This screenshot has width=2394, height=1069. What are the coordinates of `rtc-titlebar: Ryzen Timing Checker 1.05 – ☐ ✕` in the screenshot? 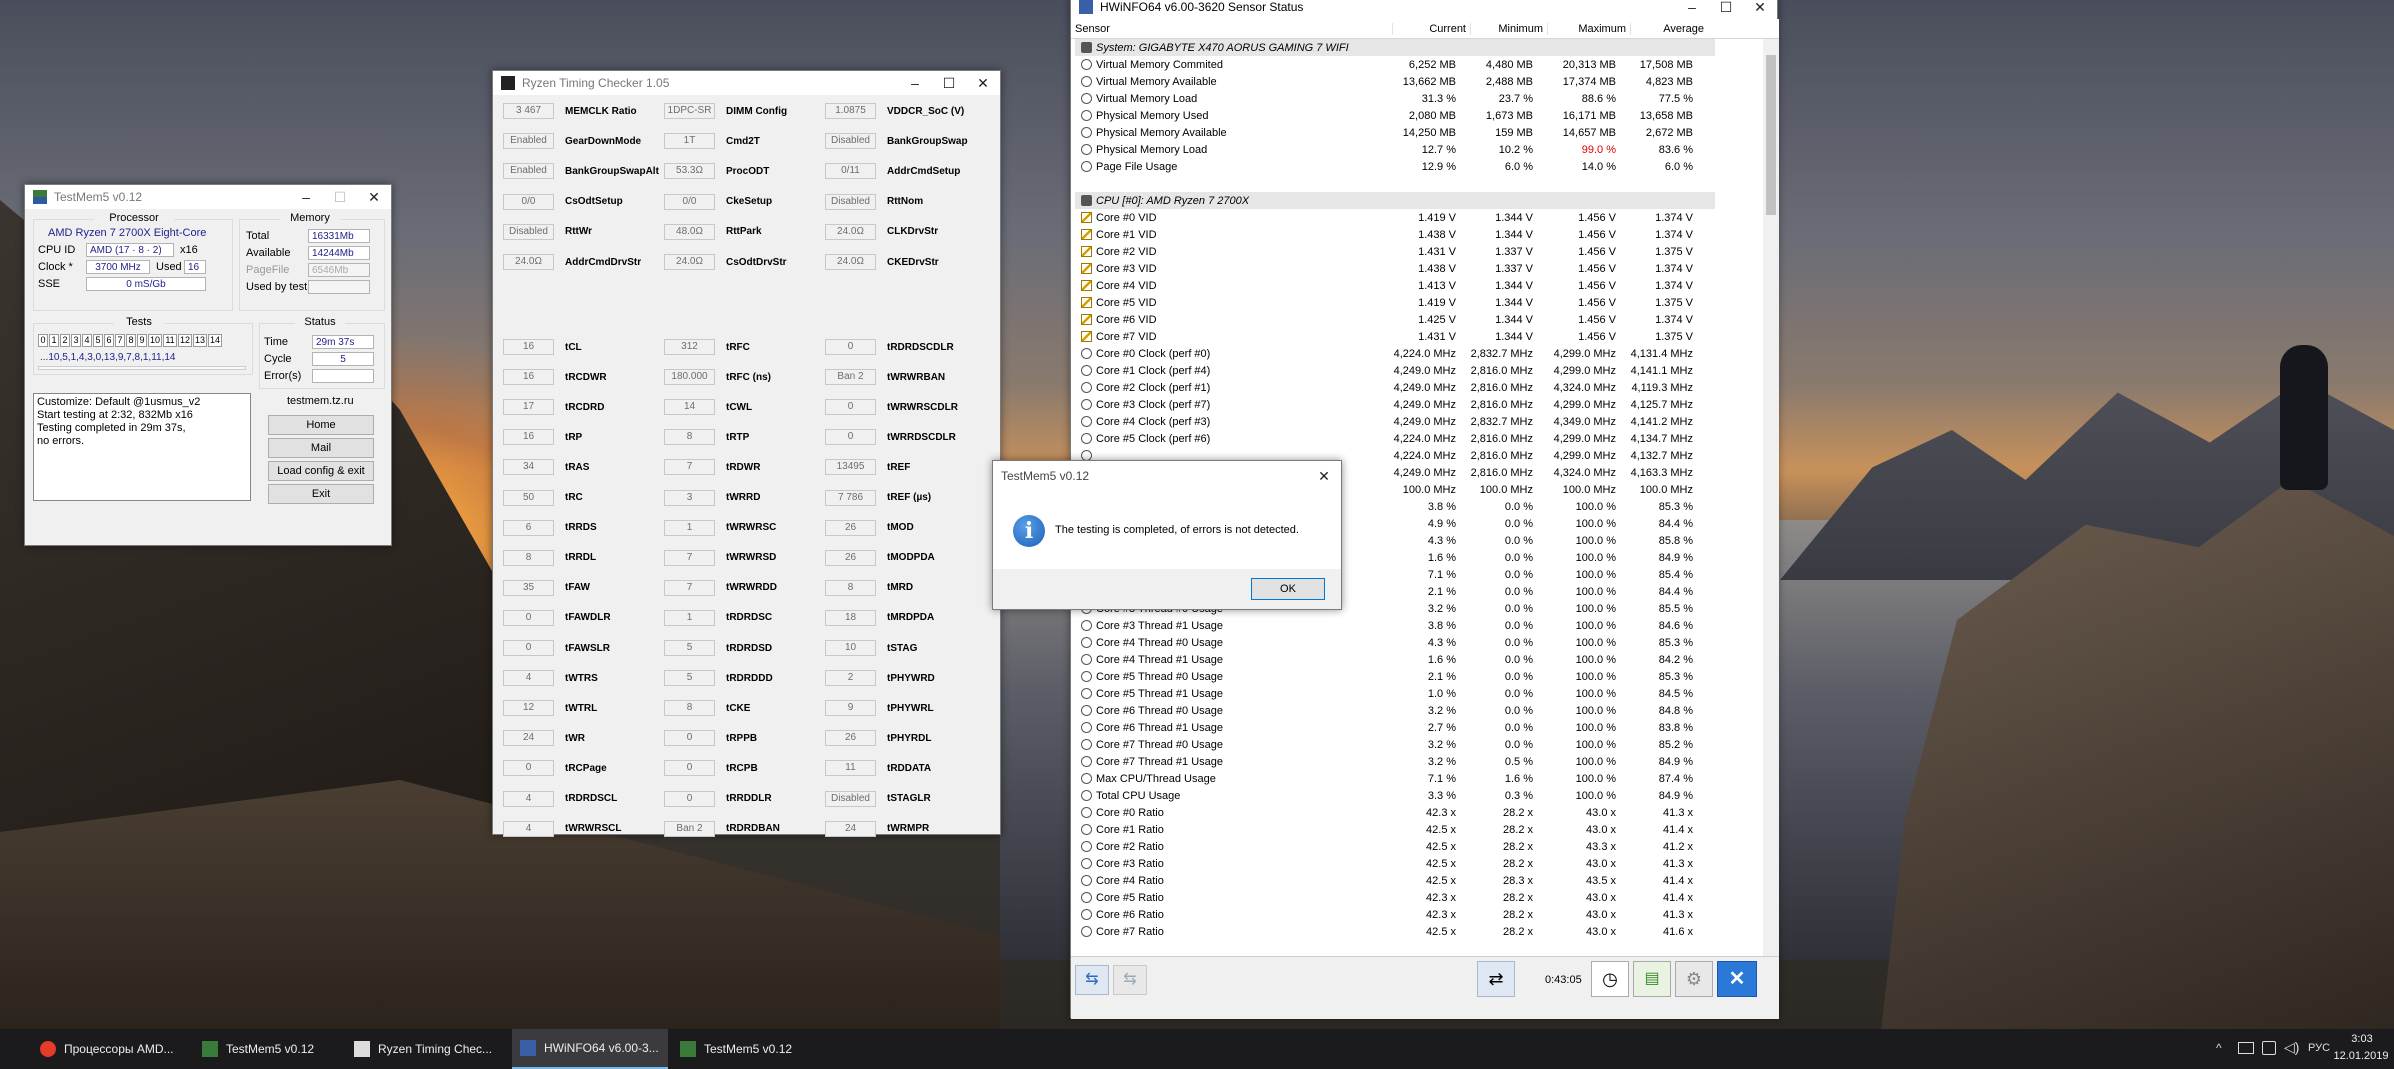 It's located at (746, 83).